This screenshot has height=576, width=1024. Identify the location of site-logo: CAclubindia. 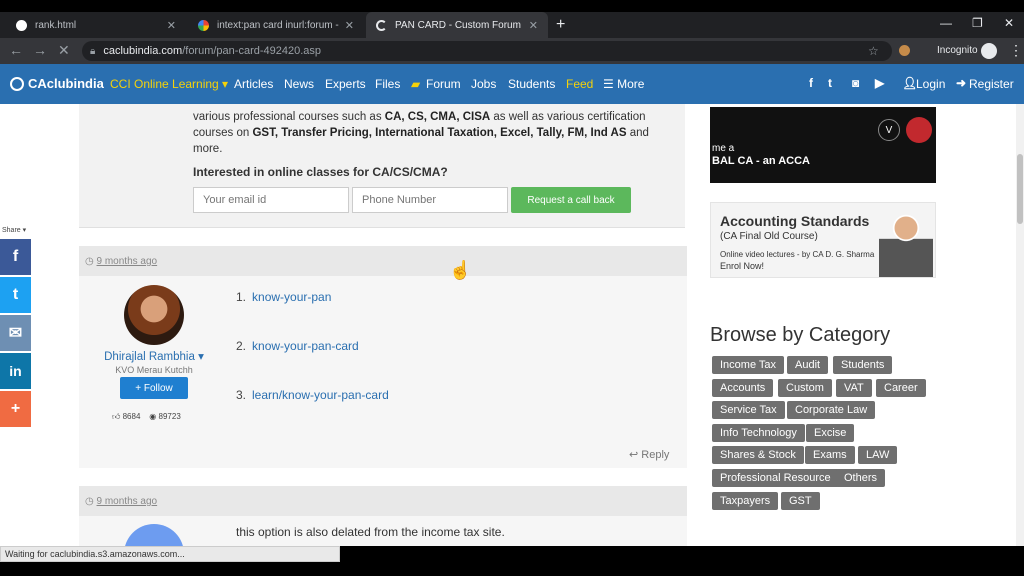
(57, 83).